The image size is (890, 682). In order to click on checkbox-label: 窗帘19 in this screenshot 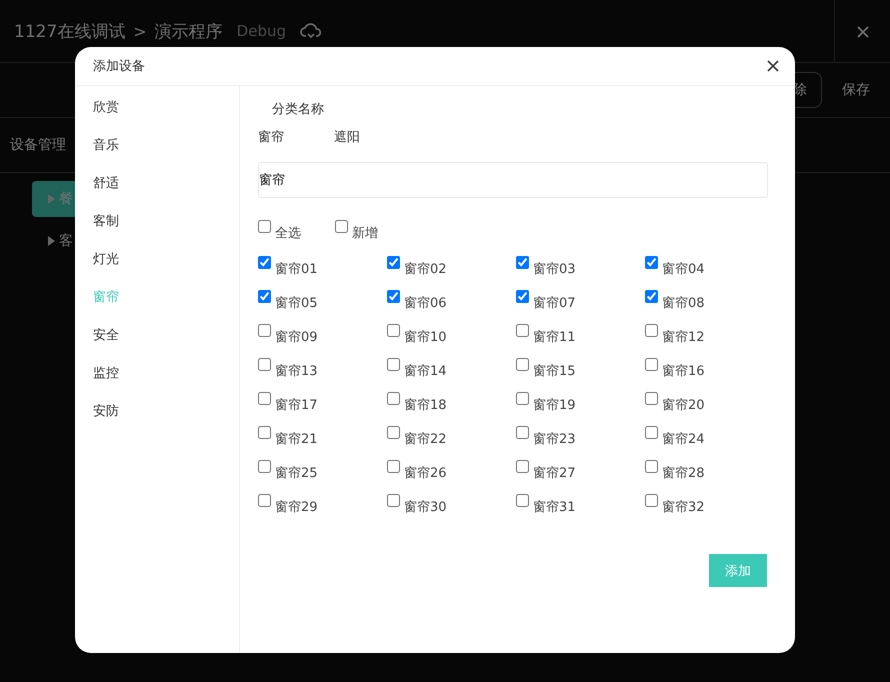, I will do `click(554, 405)`.